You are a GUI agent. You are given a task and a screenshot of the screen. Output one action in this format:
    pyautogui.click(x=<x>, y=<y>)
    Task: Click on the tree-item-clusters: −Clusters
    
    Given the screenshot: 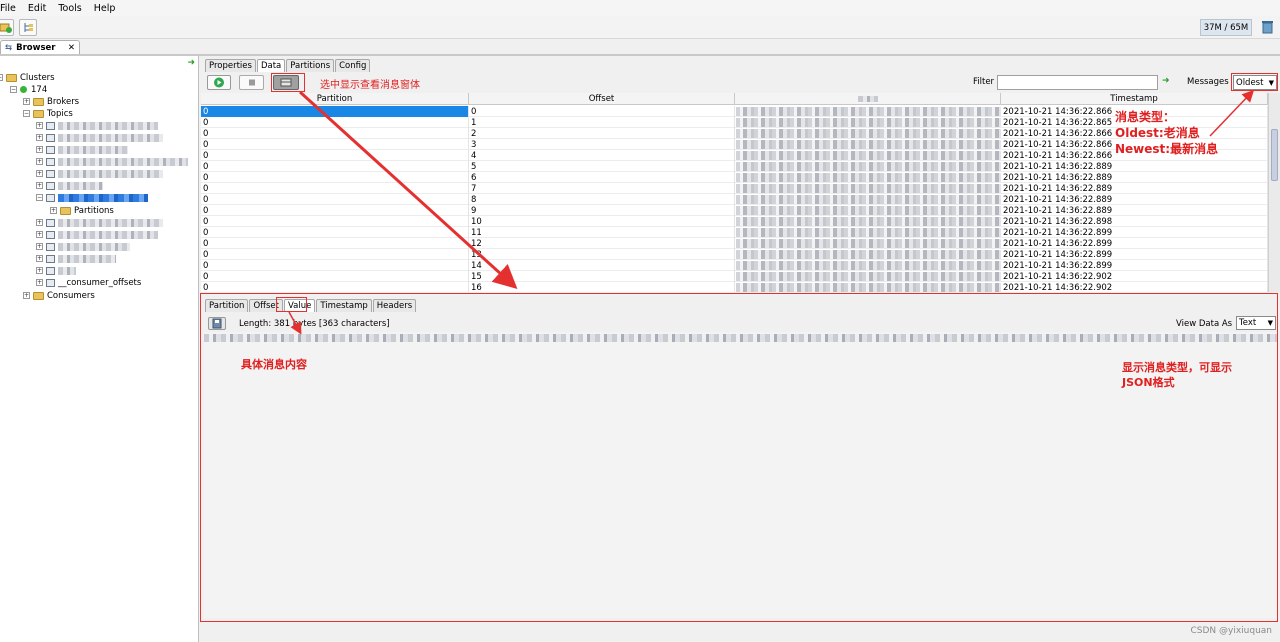 What is the action you would take?
    pyautogui.click(x=27, y=77)
    